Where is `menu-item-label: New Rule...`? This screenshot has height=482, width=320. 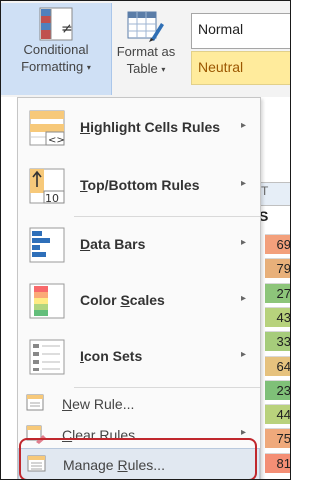 menu-item-label: New Rule... is located at coordinates (98, 404).